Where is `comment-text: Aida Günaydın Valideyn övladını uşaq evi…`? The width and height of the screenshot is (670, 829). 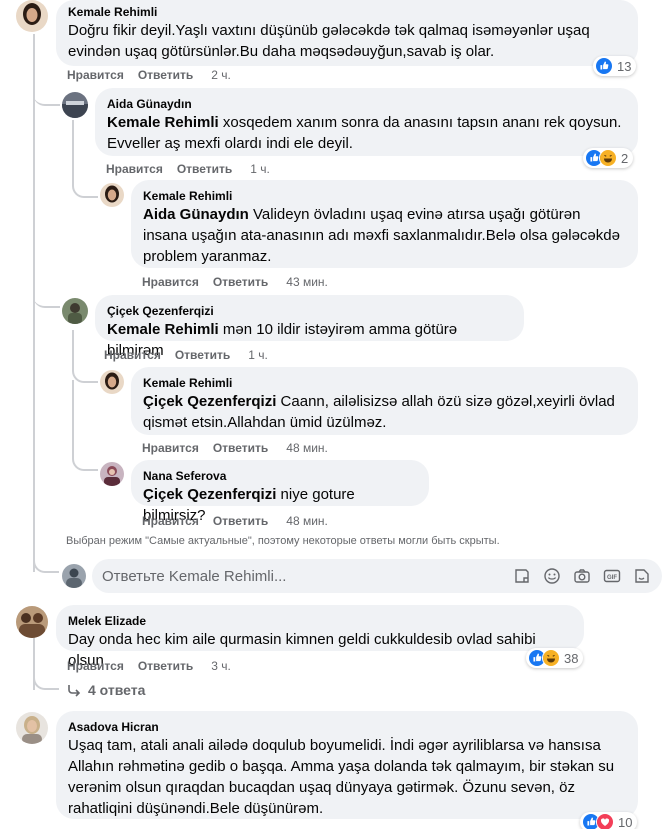
comment-text: Aida Günaydın Valideyn övladını uşaq evi… is located at coordinates (384, 235).